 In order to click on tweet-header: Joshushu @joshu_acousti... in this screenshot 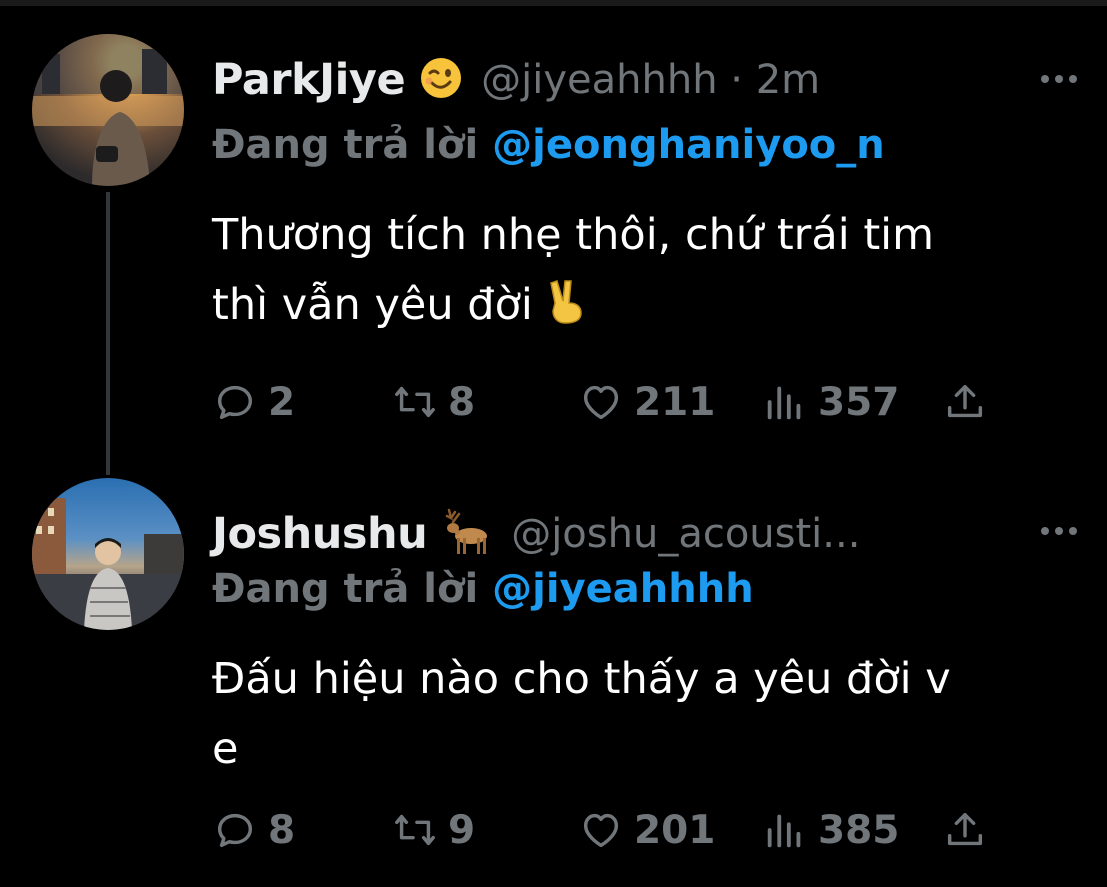, I will do `click(536, 534)`.